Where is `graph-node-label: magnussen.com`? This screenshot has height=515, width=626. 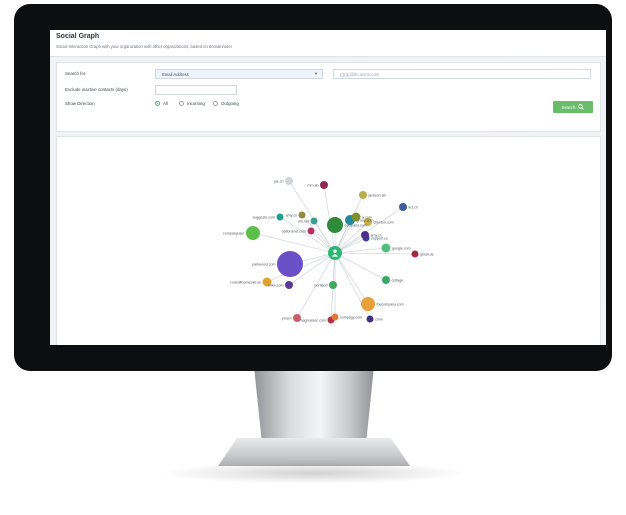
graph-node-label: magnussen.com is located at coordinates (313, 320).